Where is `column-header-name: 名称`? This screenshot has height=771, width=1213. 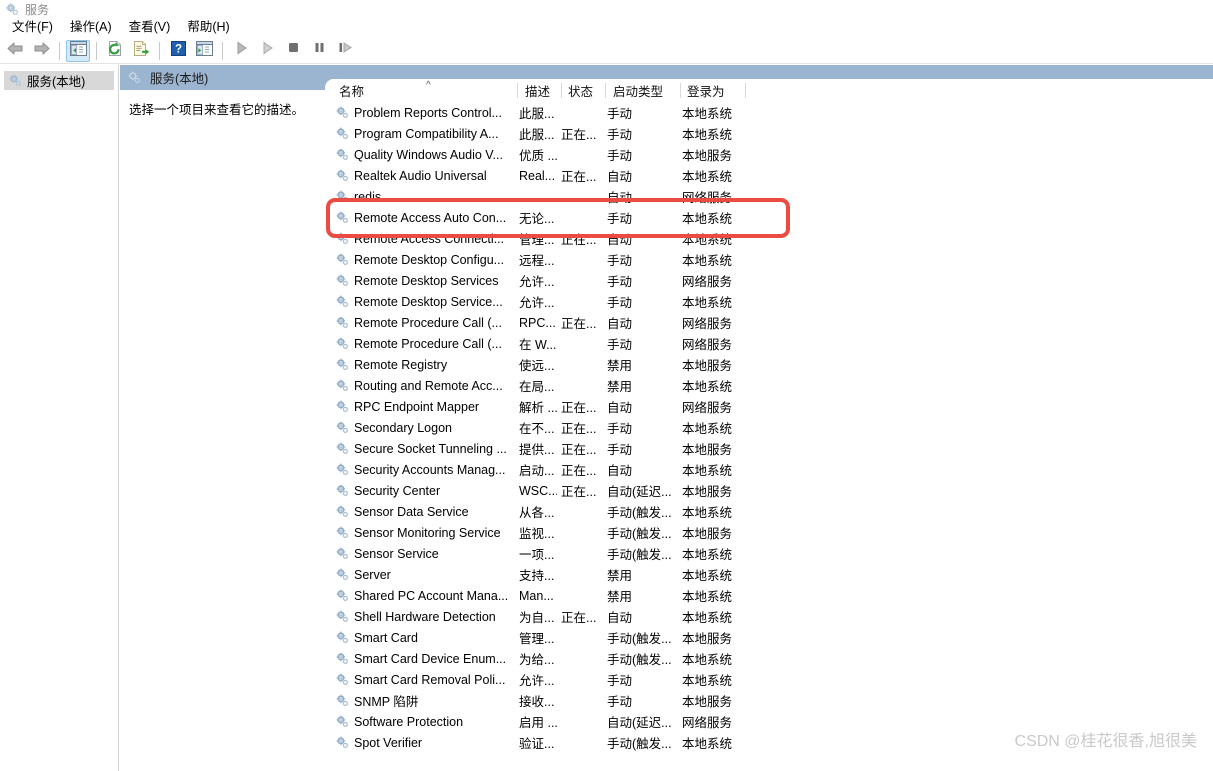
column-header-name: 名称 is located at coordinates (351, 90).